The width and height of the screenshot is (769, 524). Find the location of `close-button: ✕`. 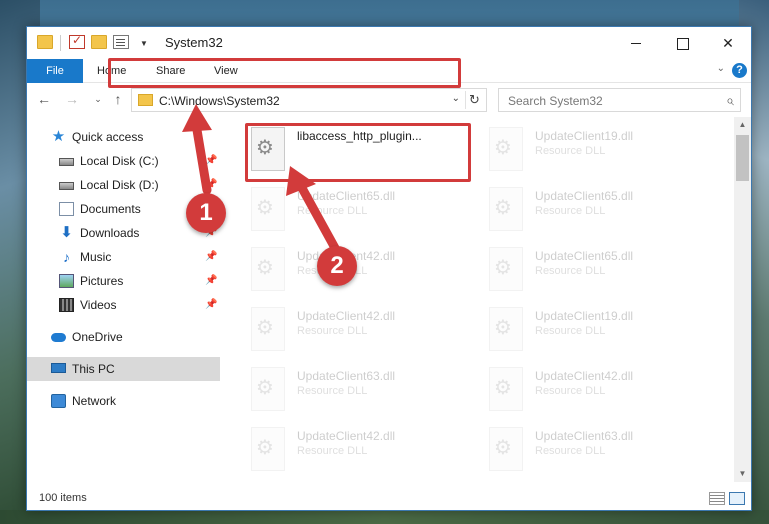

close-button: ✕ is located at coordinates (728, 43).